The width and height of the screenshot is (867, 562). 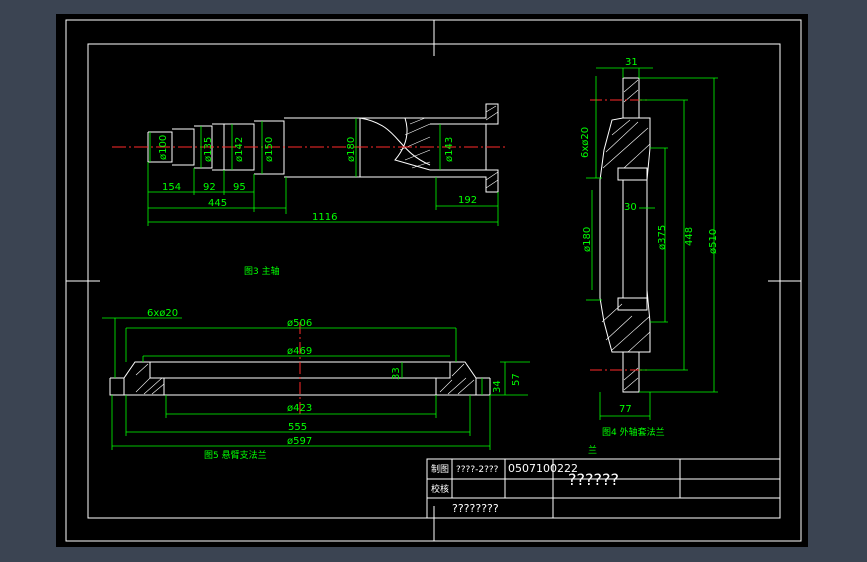 I want to click on flange-dim-34: 34, so click(x=497, y=386).